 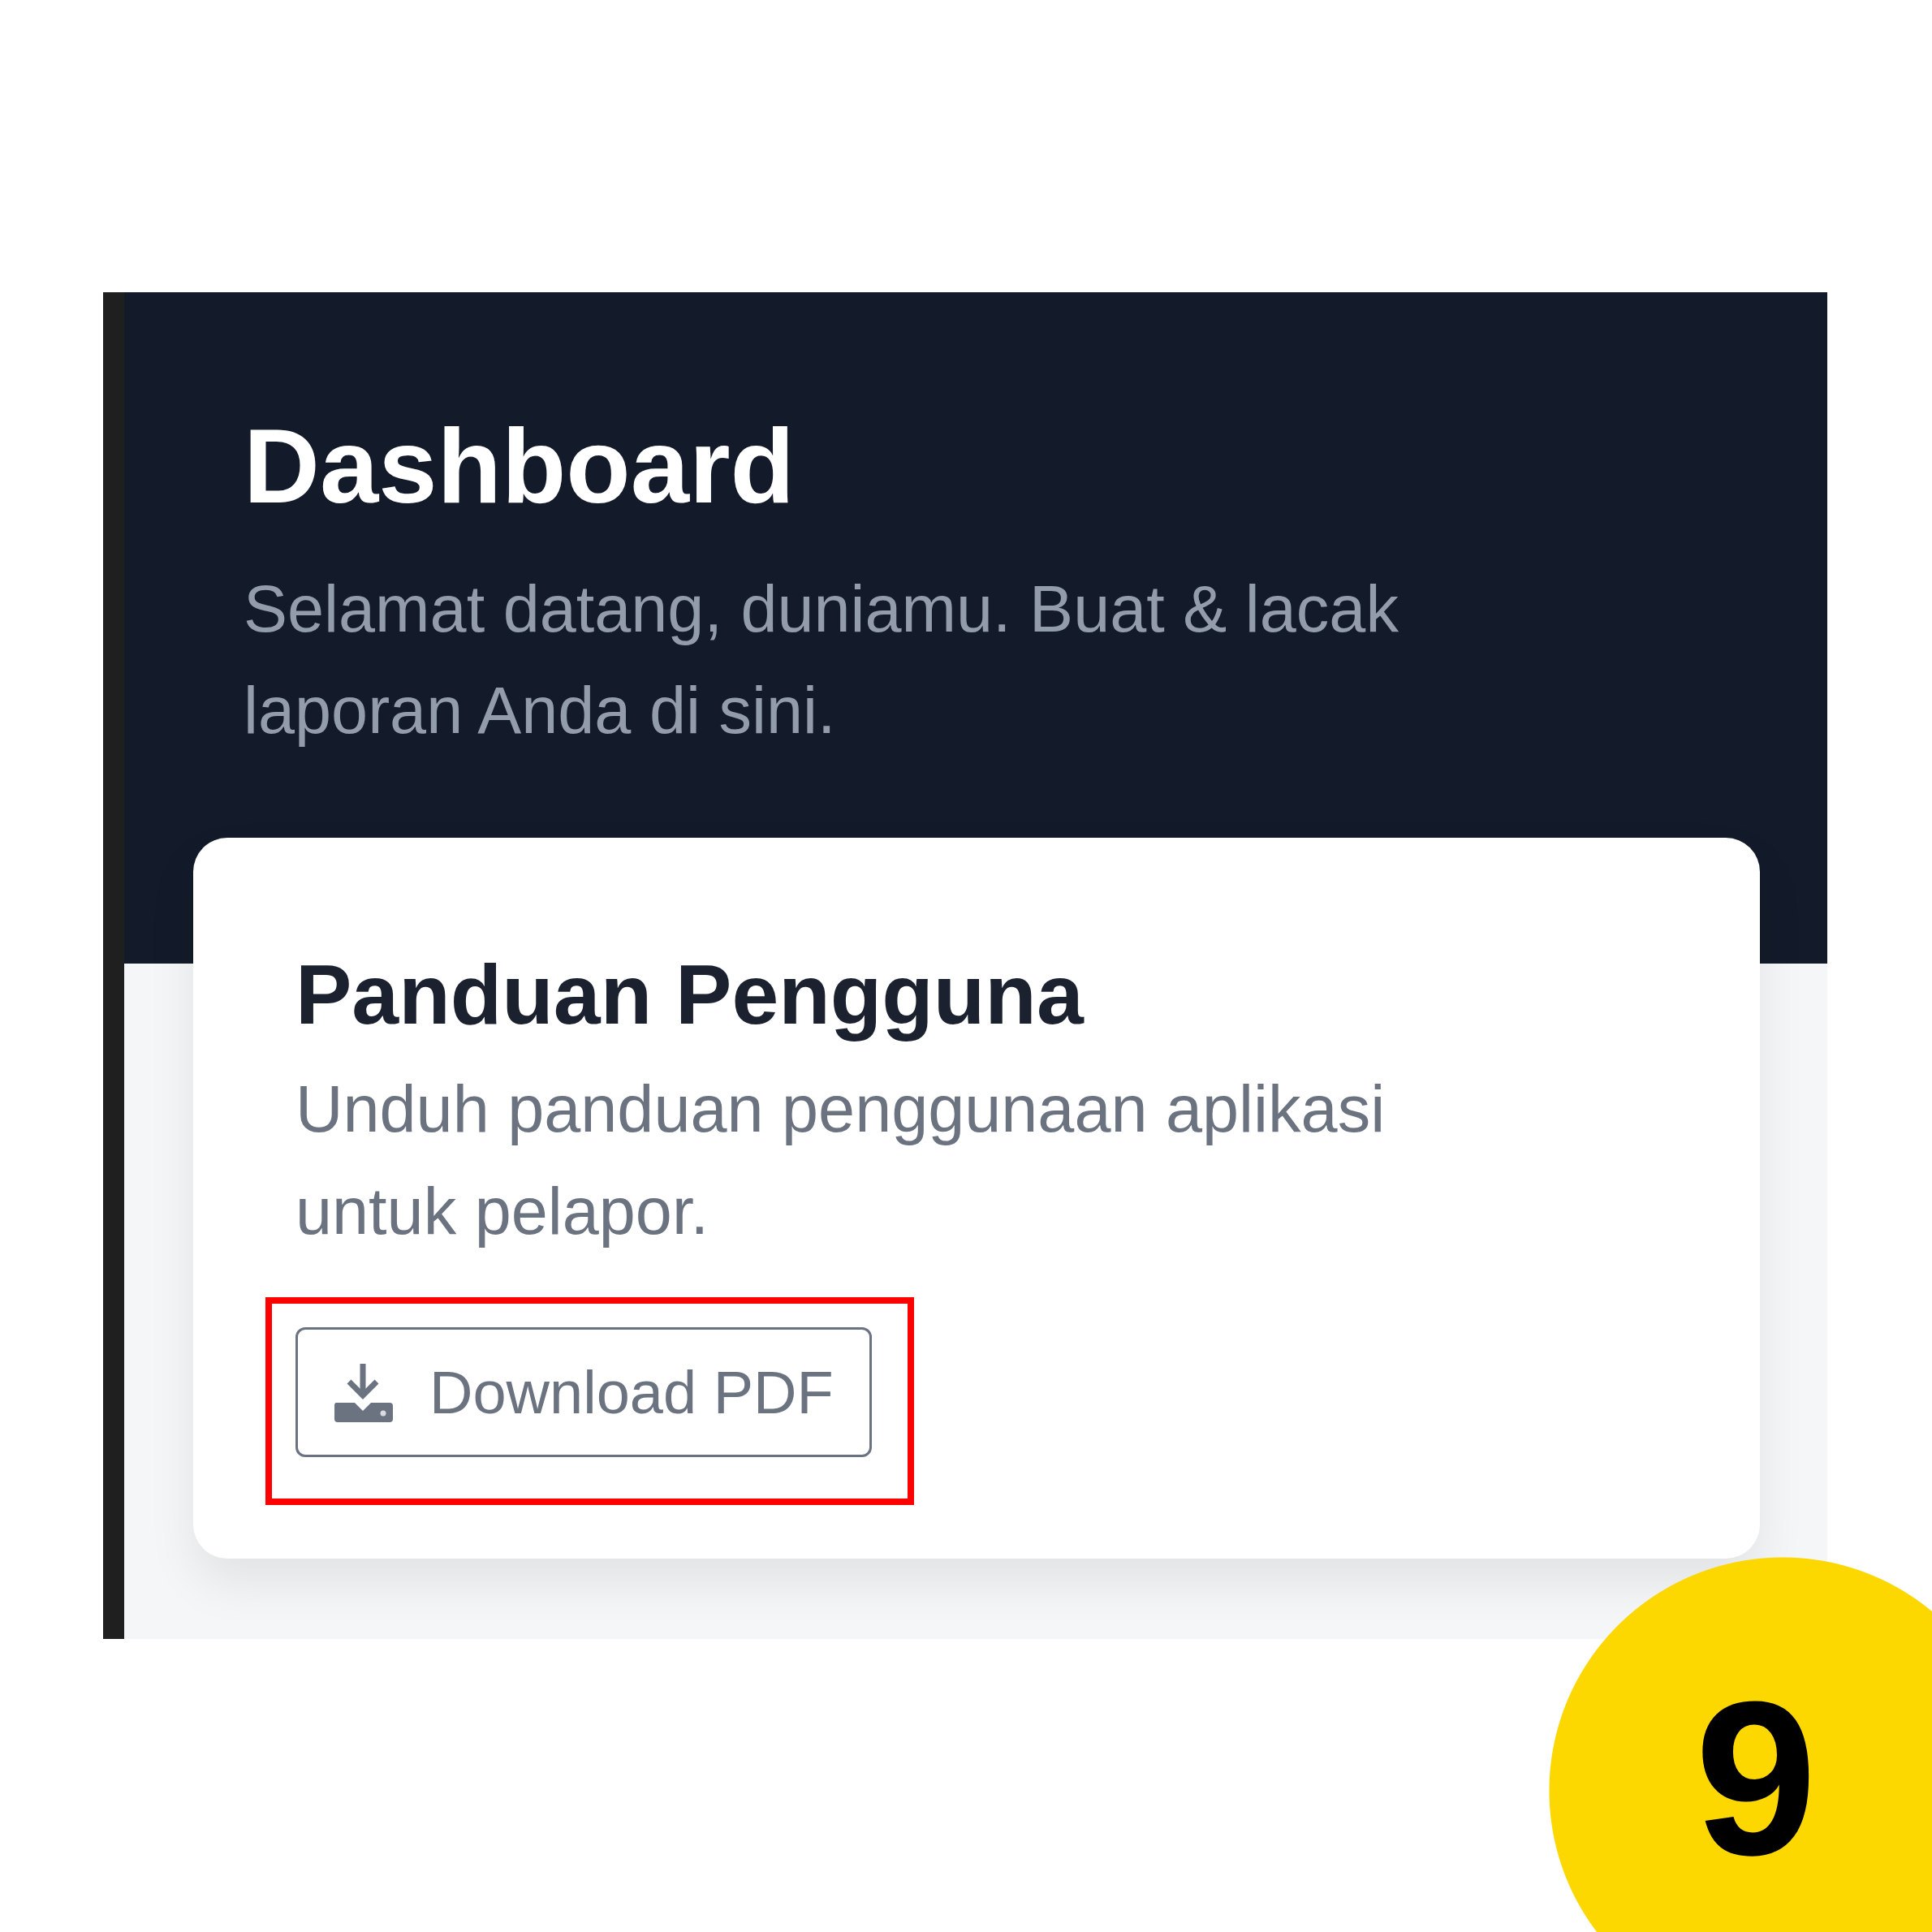 What do you see at coordinates (520, 466) in the screenshot?
I see `page-title: Dashboard` at bounding box center [520, 466].